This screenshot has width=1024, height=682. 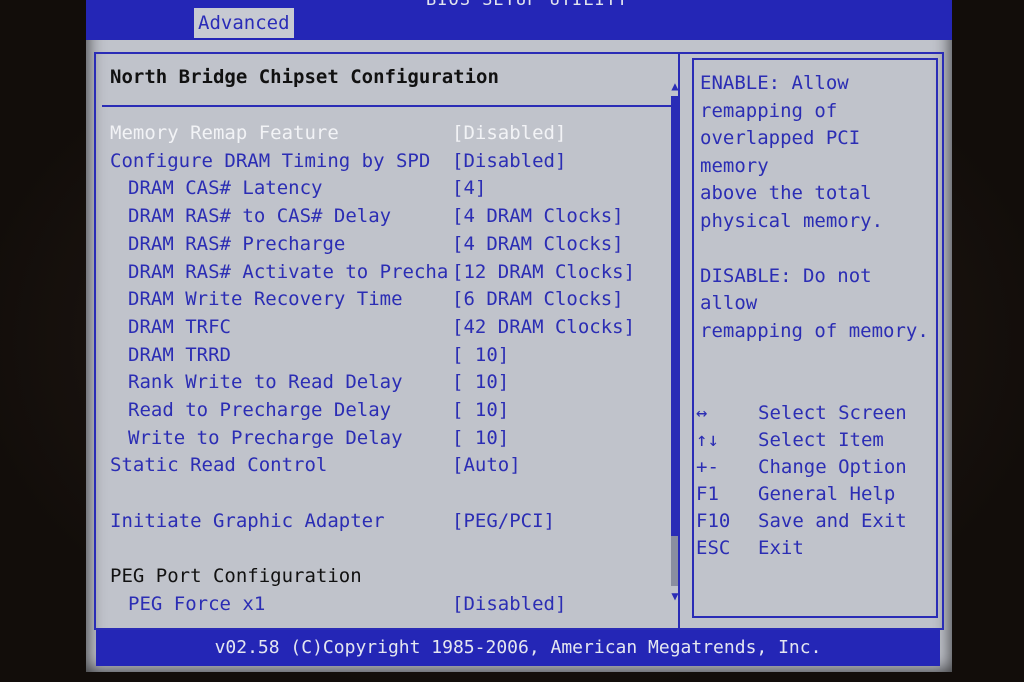 I want to click on key-legend-item: +- Change Option, so click(x=816, y=467).